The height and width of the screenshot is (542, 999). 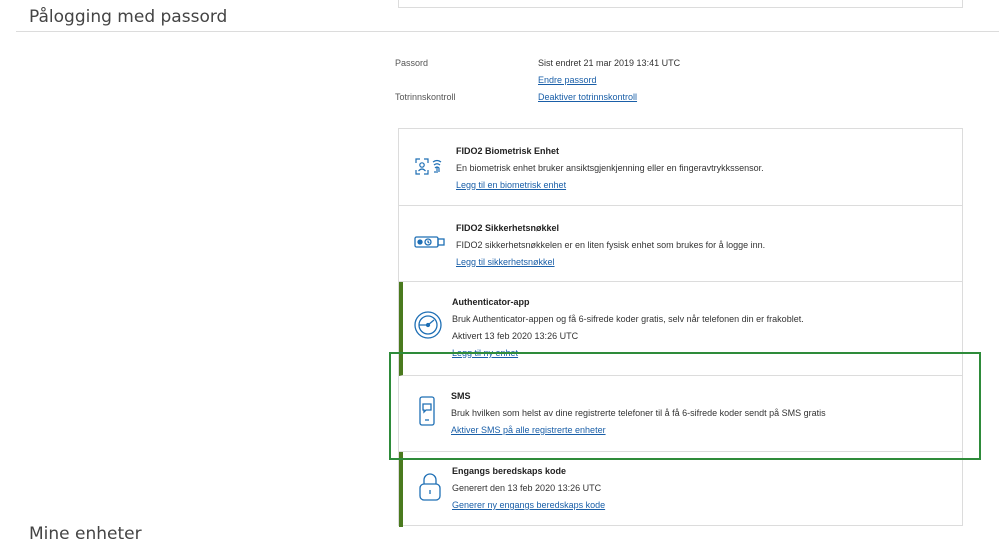 I want to click on method-title: FIDO2 Sikkerhetsnøkkel, so click(x=508, y=228).